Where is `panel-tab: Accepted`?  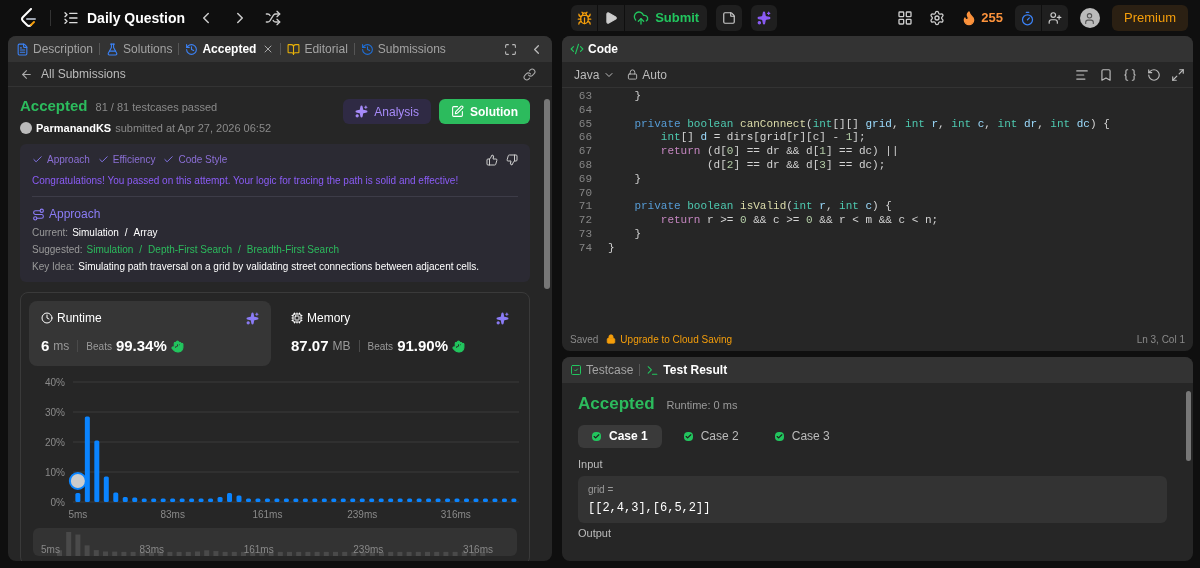 panel-tab: Accepted is located at coordinates (230, 49).